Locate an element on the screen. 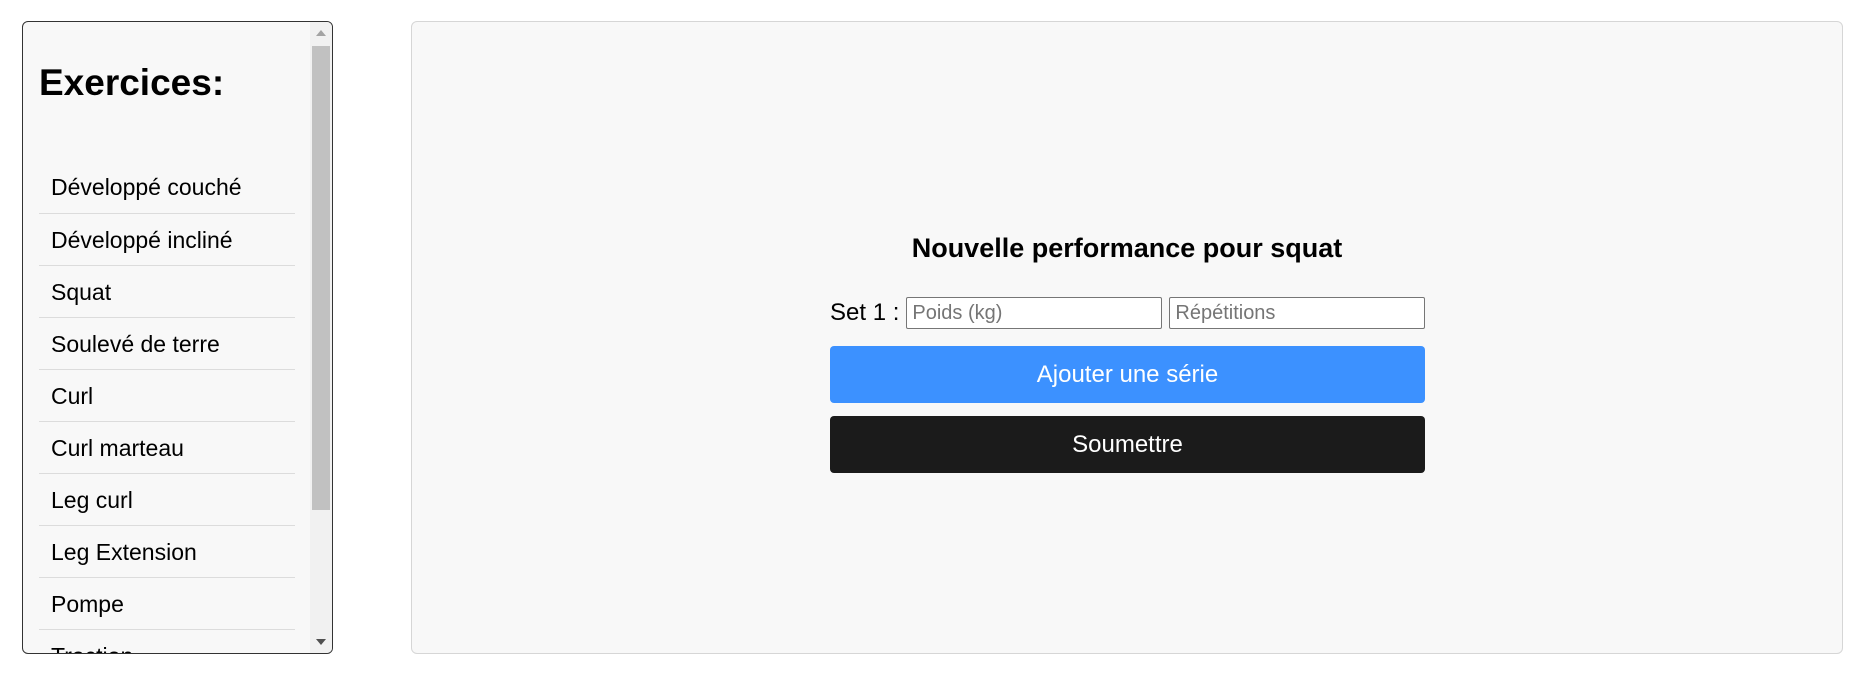 Image resolution: width=1871 pixels, height=676 pixels. submit-button: Soumettre is located at coordinates (1127, 444).